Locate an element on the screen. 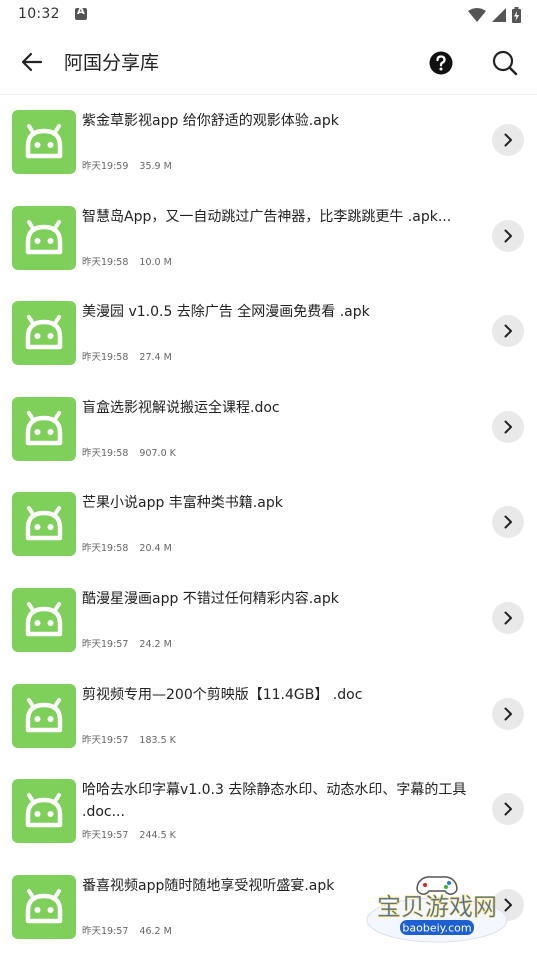 This screenshot has width=537, height=960. status-time: 10:32 is located at coordinates (39, 14).